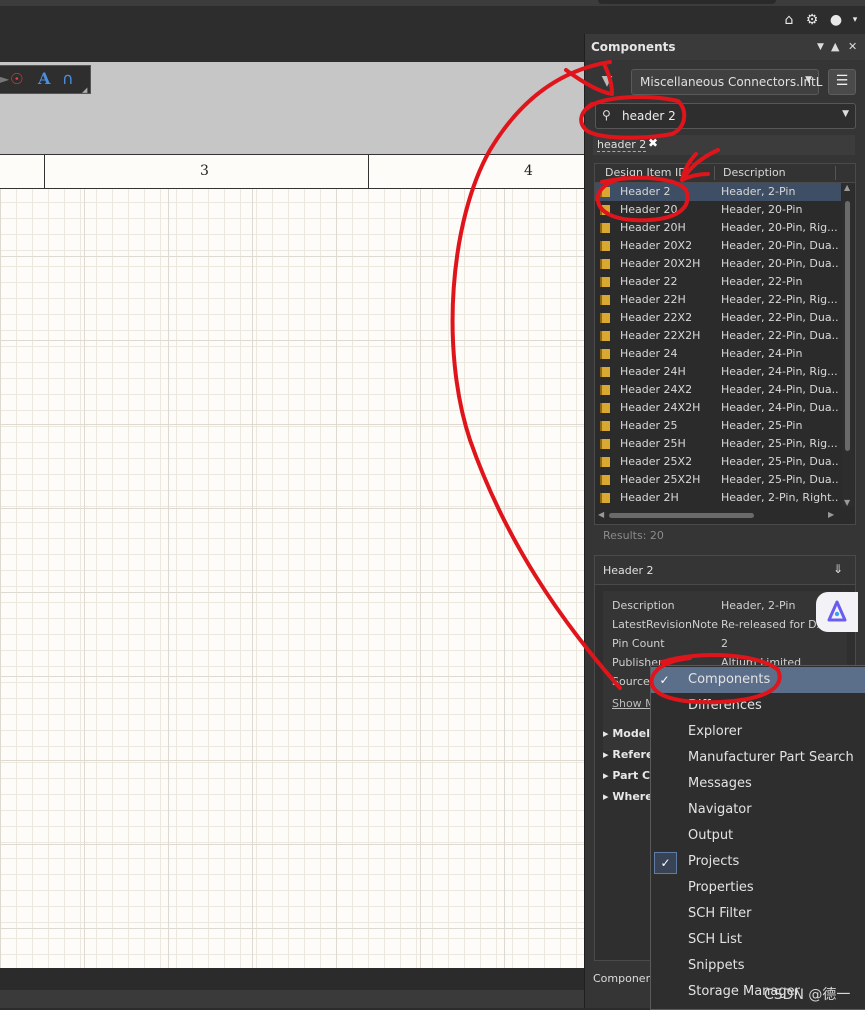 The width and height of the screenshot is (865, 1010). I want to click on menu-item: Navigator, so click(758, 810).